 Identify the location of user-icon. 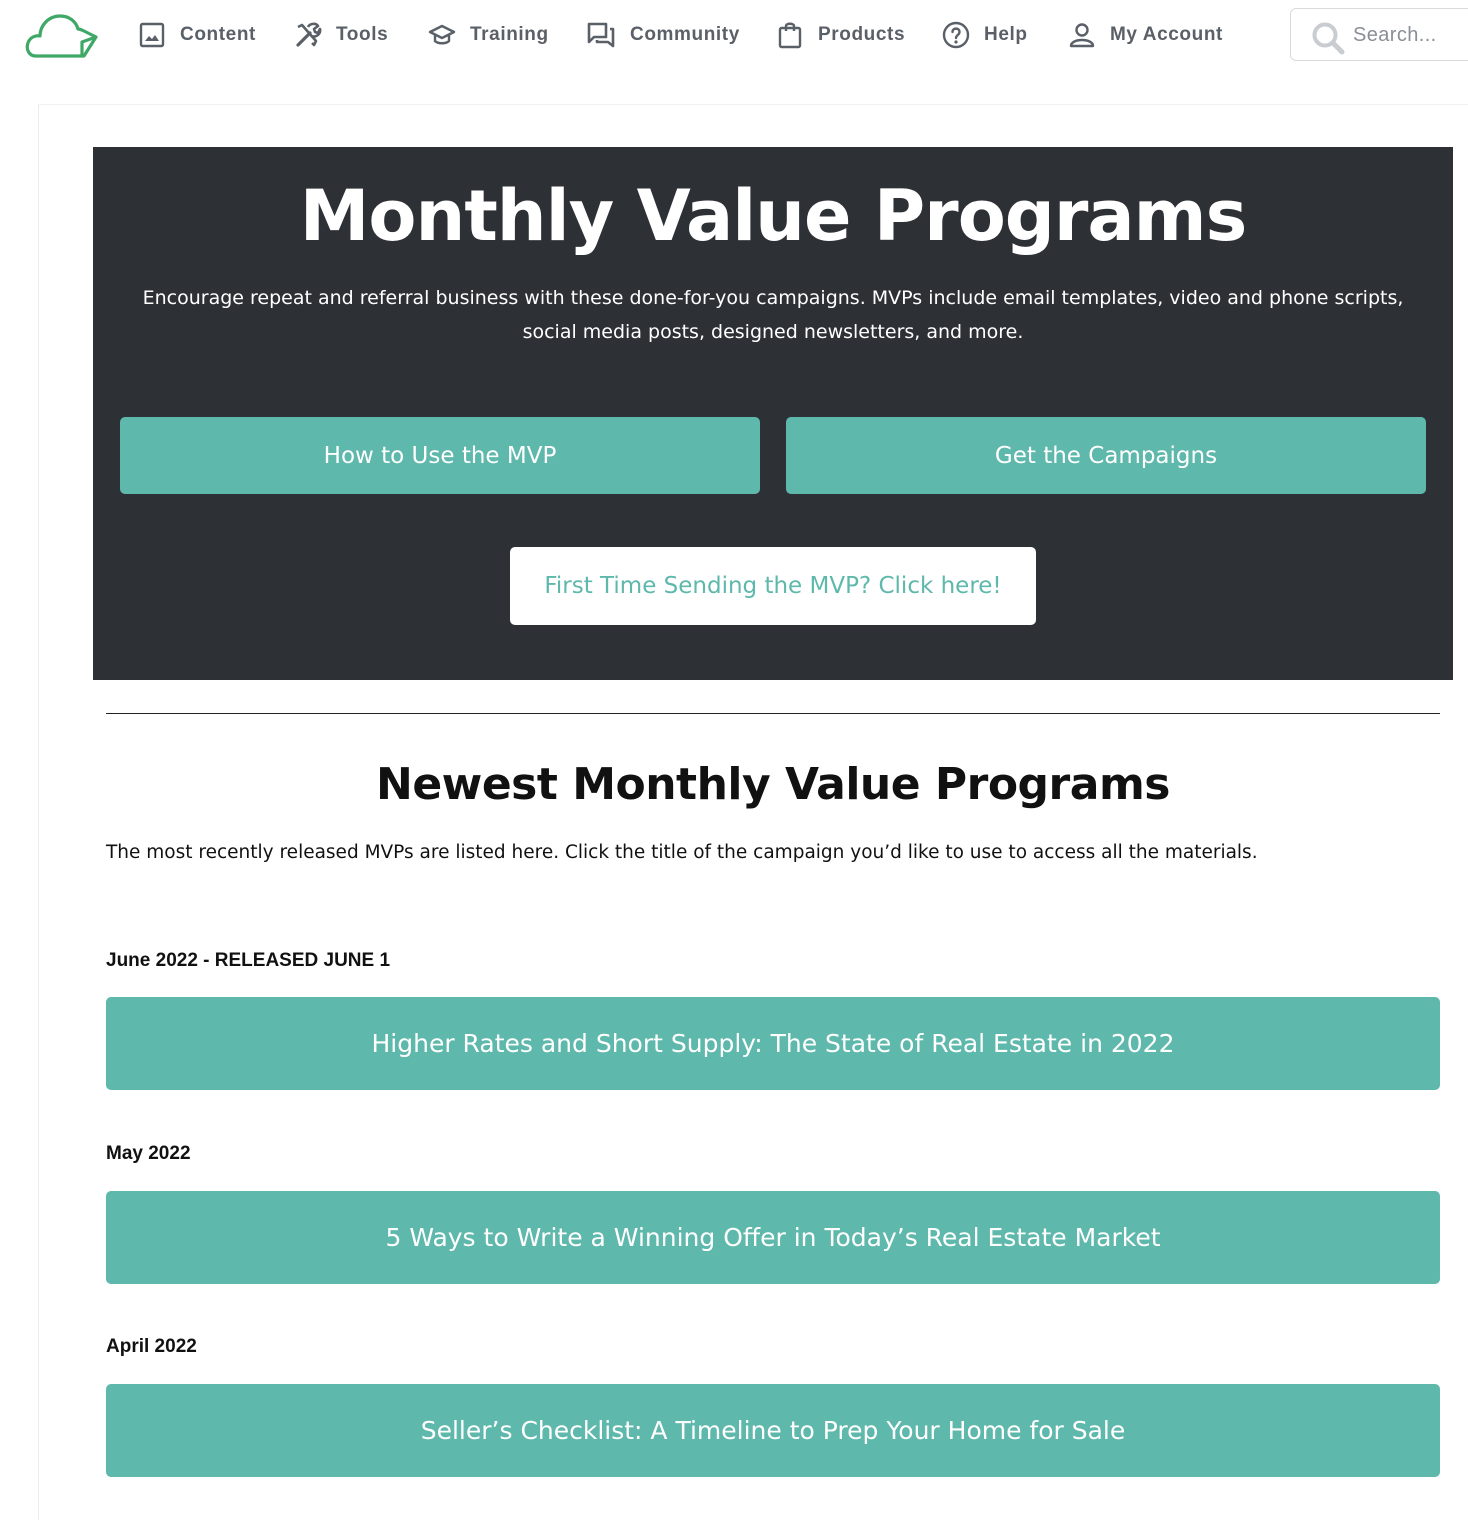
(1082, 35).